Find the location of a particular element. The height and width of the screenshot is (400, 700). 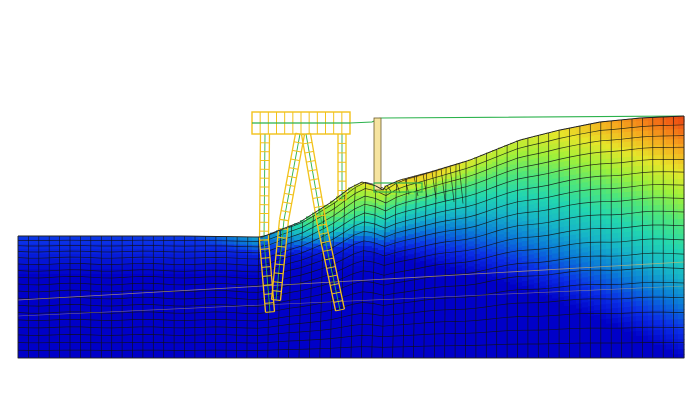

wall-stem is located at coordinates (377, 154).